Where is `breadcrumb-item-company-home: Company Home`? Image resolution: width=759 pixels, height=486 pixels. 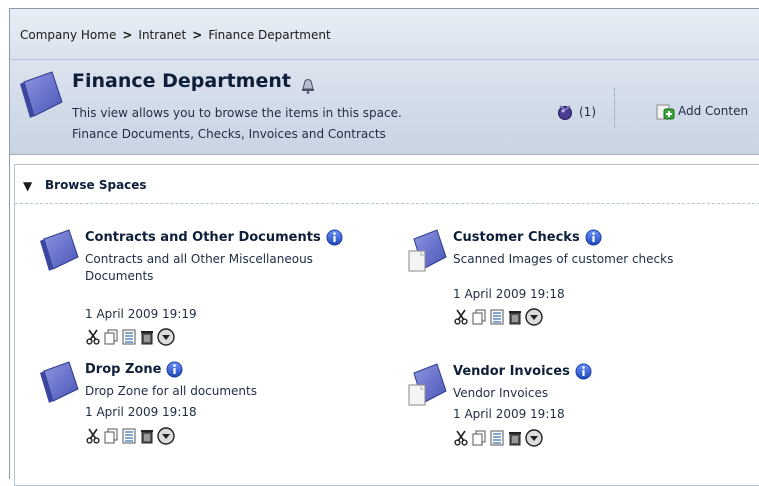 breadcrumb-item-company-home: Company Home is located at coordinates (68, 35).